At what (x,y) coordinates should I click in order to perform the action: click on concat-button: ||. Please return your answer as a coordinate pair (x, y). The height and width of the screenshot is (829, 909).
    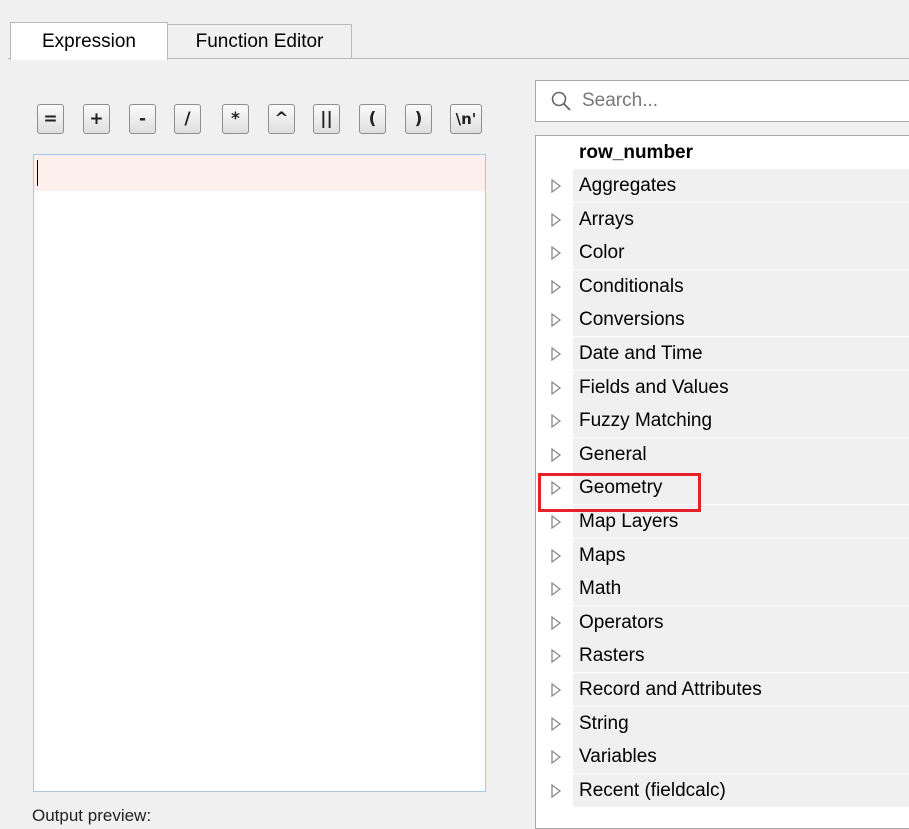
    Looking at the image, I should click on (326, 119).